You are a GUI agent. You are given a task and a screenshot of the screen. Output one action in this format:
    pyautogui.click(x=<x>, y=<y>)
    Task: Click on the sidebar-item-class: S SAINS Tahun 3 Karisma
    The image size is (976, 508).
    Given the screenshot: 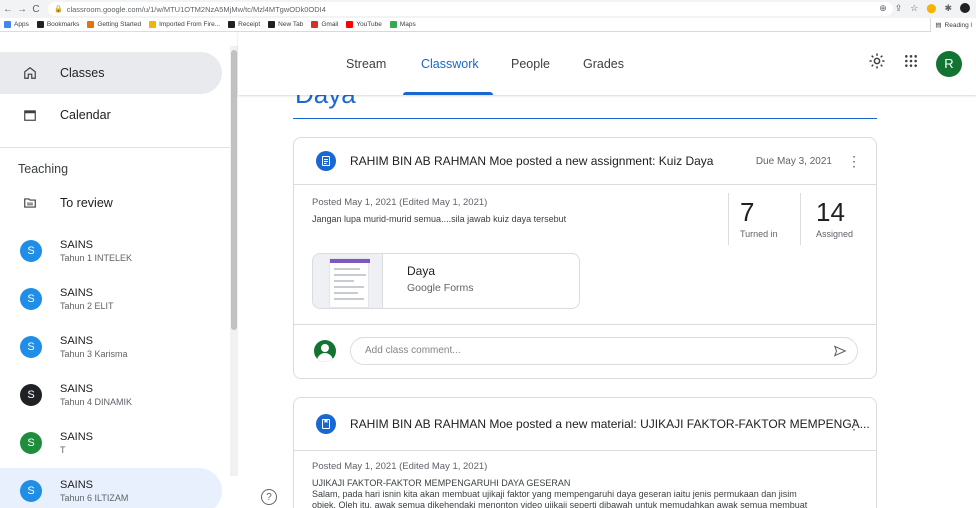 What is the action you would take?
    pyautogui.click(x=115, y=347)
    